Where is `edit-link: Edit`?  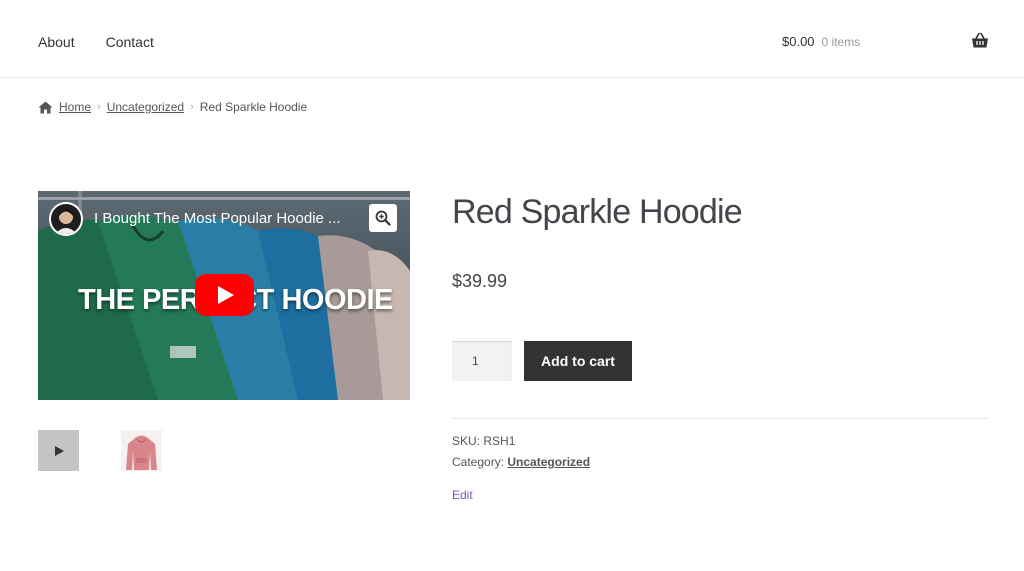
edit-link: Edit is located at coordinates (462, 495).